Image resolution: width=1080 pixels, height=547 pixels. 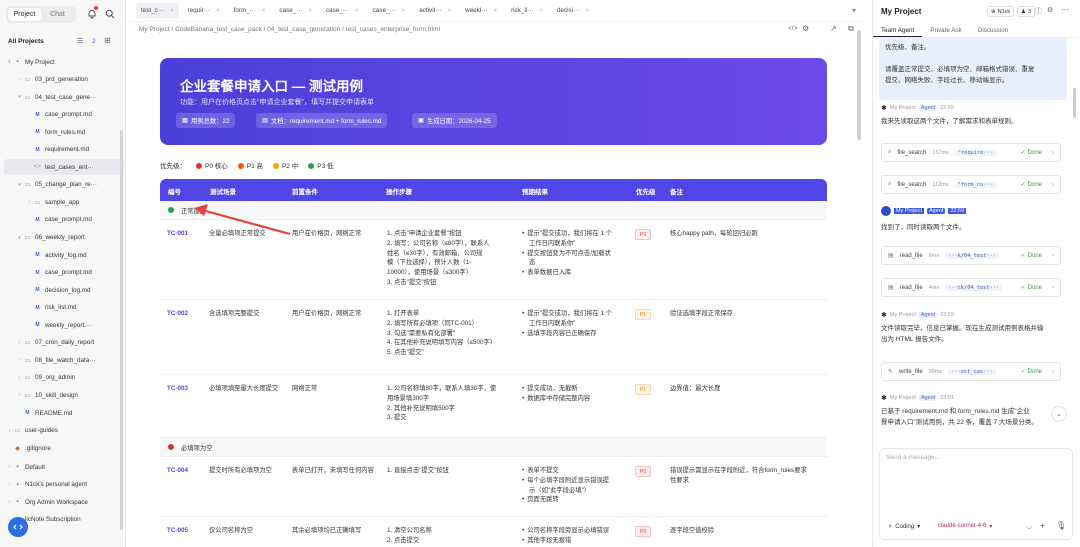 I want to click on tab-chat: Chat, so click(x=57, y=14).